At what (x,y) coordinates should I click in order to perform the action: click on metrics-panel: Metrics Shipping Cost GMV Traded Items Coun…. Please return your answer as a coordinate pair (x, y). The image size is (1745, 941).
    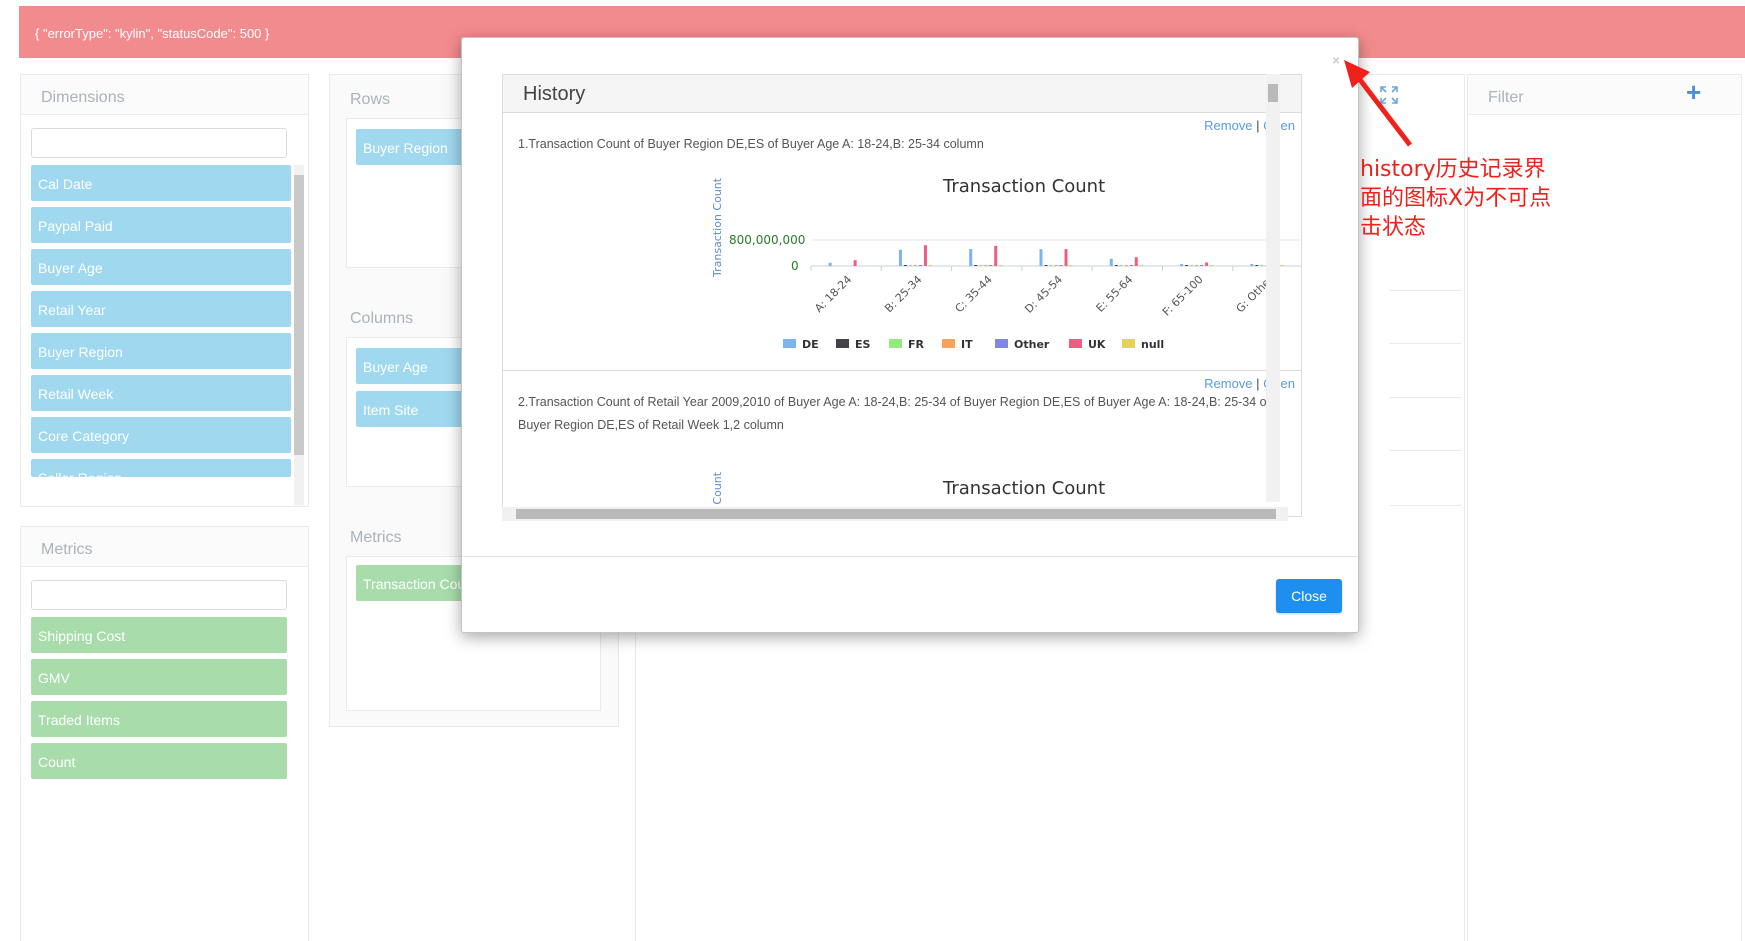
    Looking at the image, I should click on (164, 733).